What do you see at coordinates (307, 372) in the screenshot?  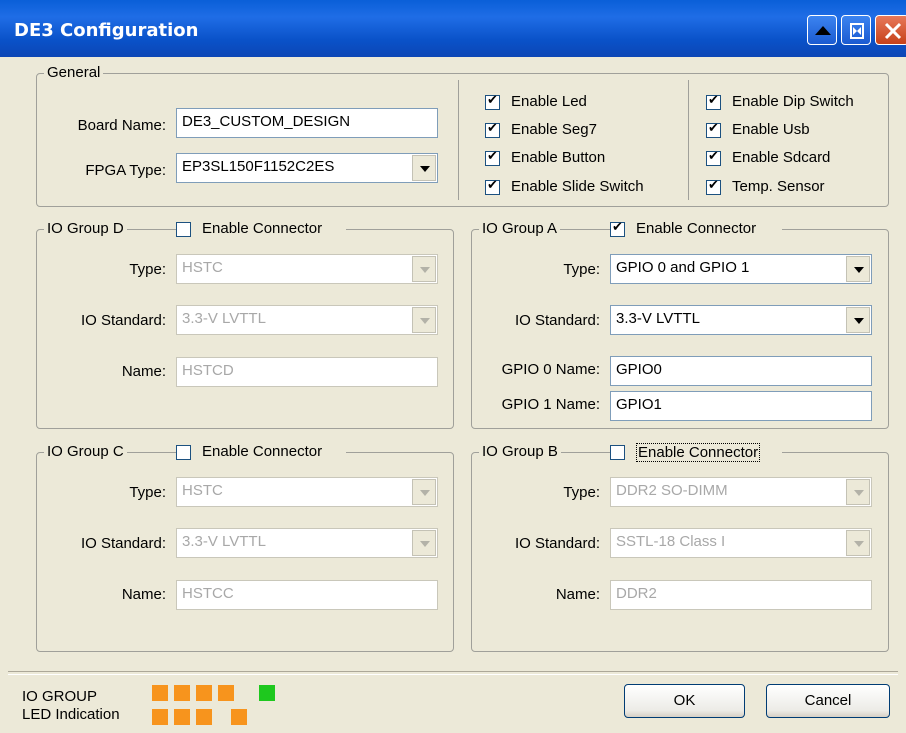 I see `group-d-name-input: HSTCD` at bounding box center [307, 372].